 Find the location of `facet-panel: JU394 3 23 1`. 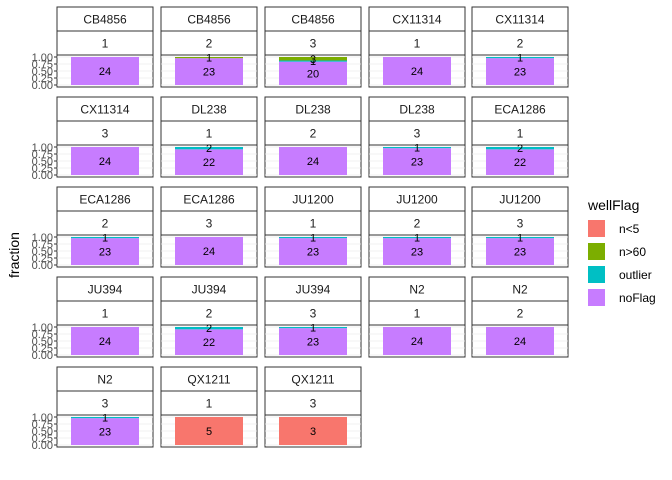

facet-panel: JU394 3 23 1 is located at coordinates (313, 317).